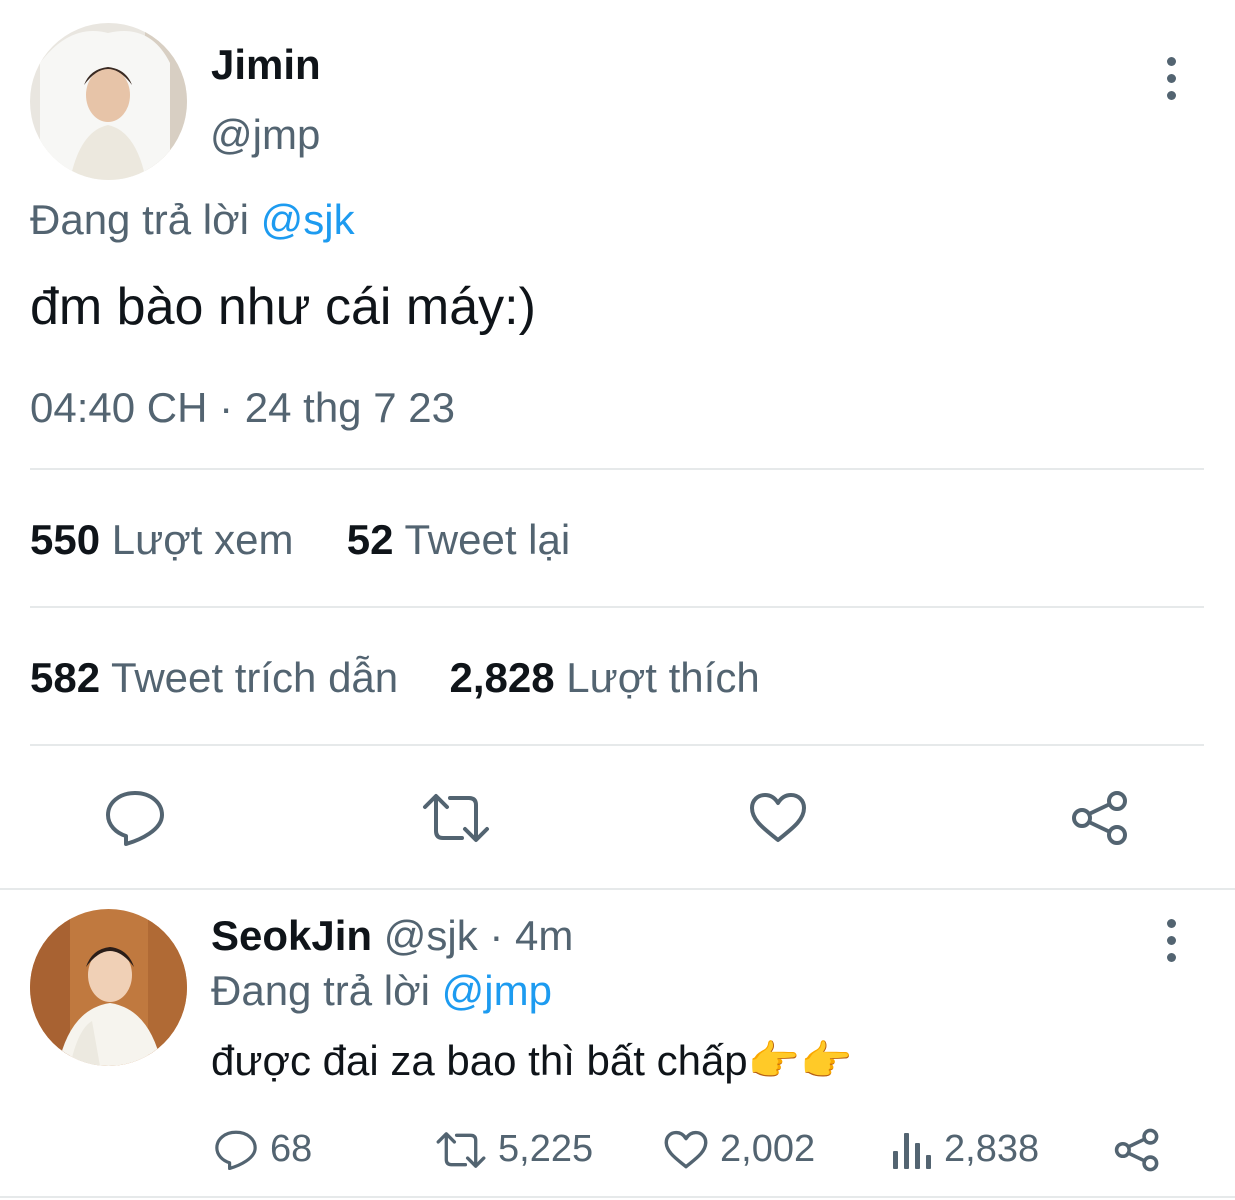 This screenshot has width=1235, height=1200. Describe the element at coordinates (65, 539) in the screenshot. I see `views-count: 550` at that location.